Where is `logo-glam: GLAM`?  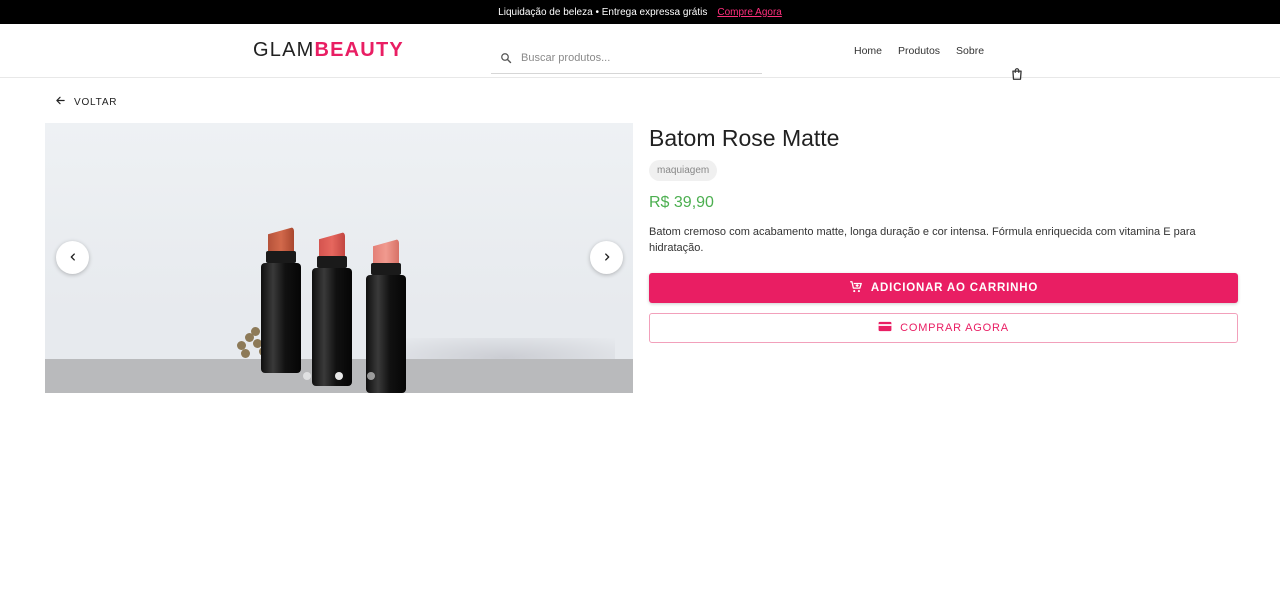
logo-glam: GLAM is located at coordinates (284, 50).